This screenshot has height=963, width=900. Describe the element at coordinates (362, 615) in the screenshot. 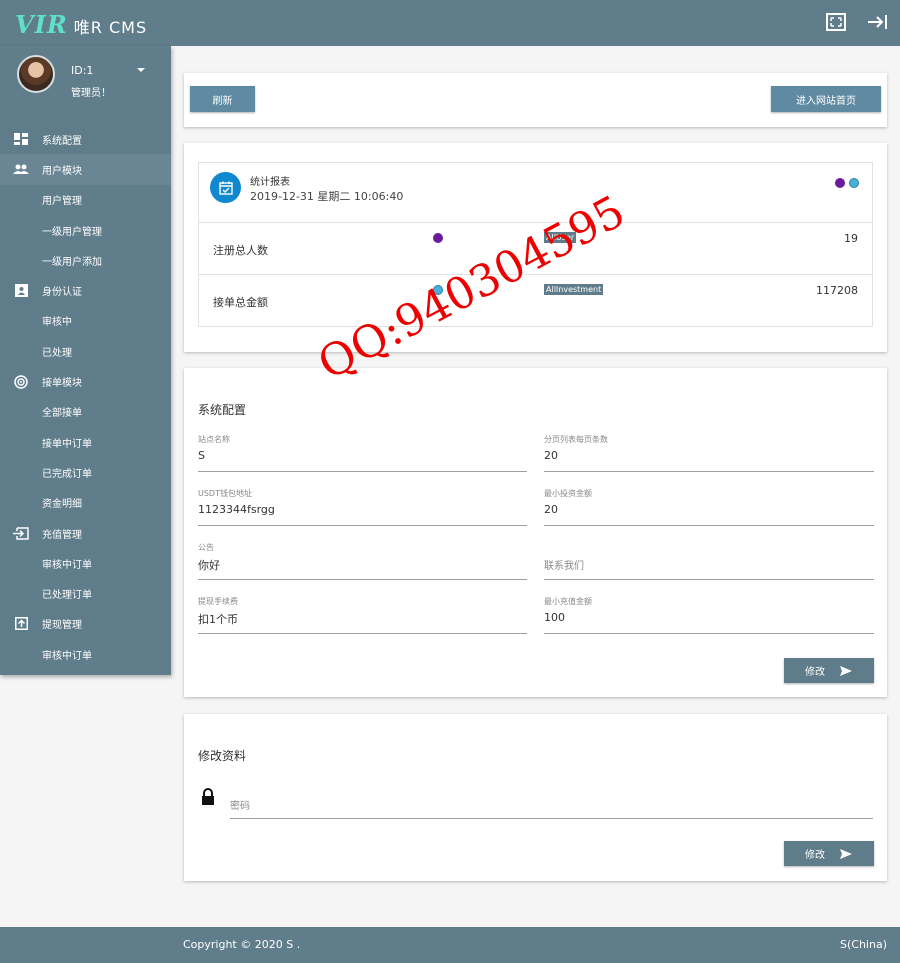

I see `withdraw-fee-field: 提现手续费 扣1个币` at that location.